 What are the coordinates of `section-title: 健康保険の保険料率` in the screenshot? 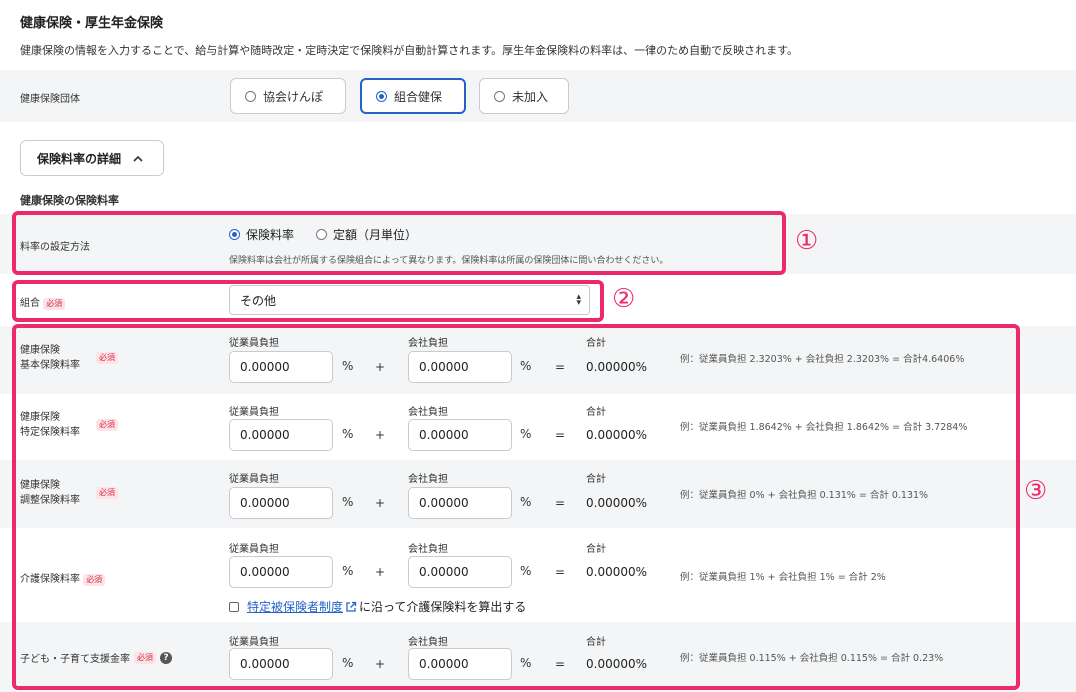 It's located at (69, 200).